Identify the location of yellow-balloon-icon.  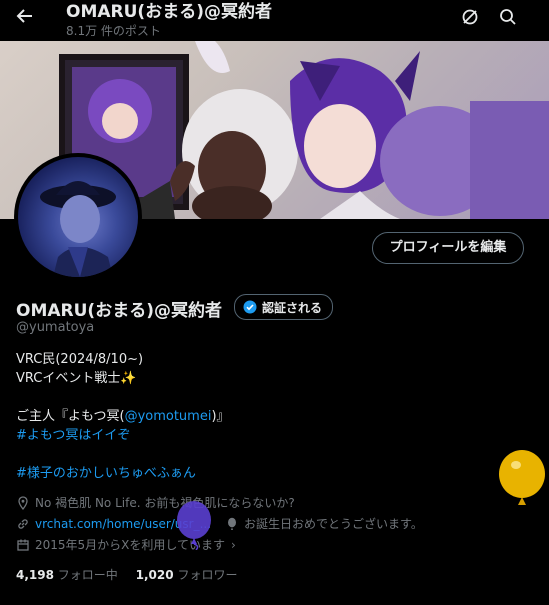
(522, 477).